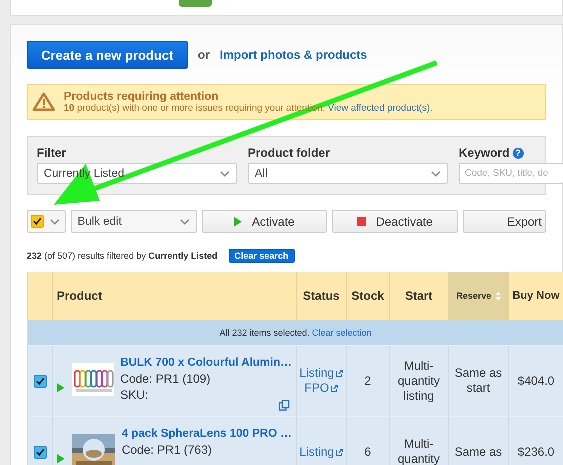 The height and width of the screenshot is (465, 563). I want to click on activate-button: Activate, so click(265, 221).